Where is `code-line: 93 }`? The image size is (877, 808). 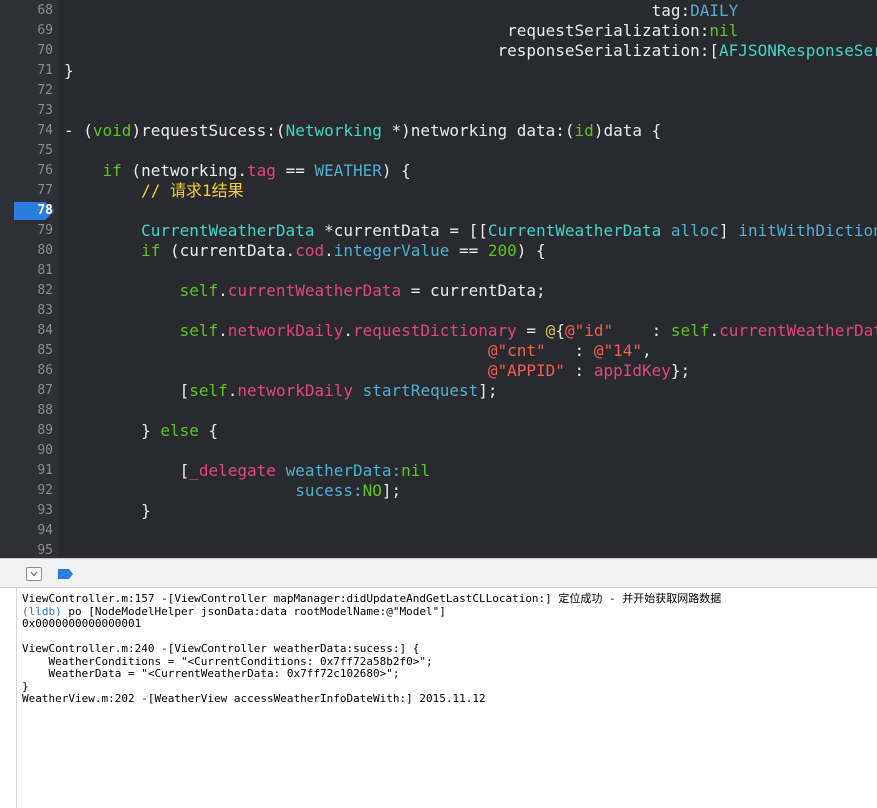 code-line: 93 } is located at coordinates (438, 511).